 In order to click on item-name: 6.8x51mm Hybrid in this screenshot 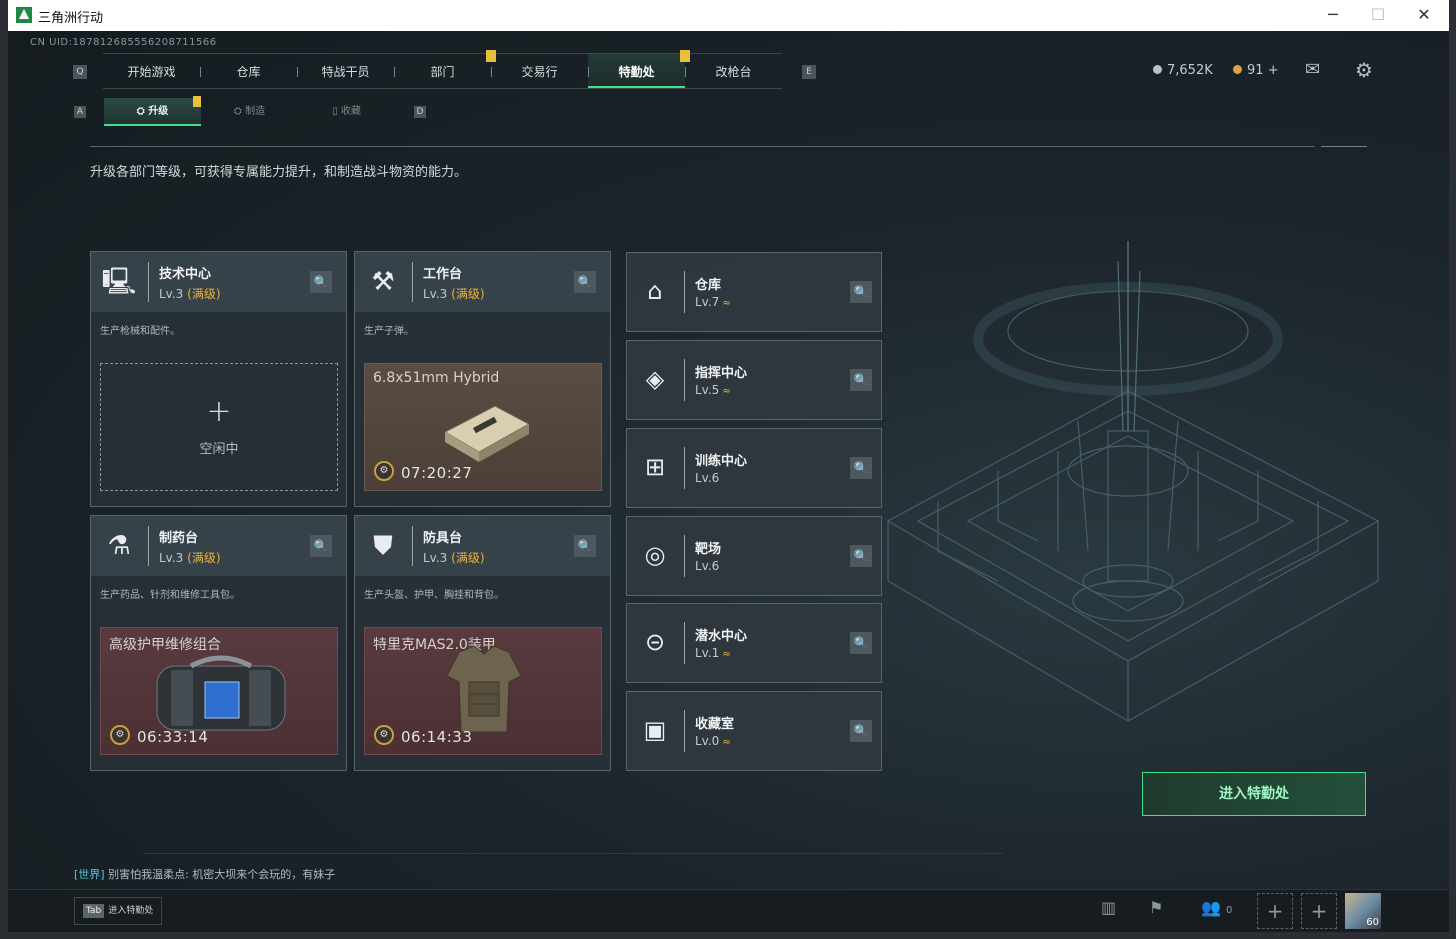, I will do `click(436, 378)`.